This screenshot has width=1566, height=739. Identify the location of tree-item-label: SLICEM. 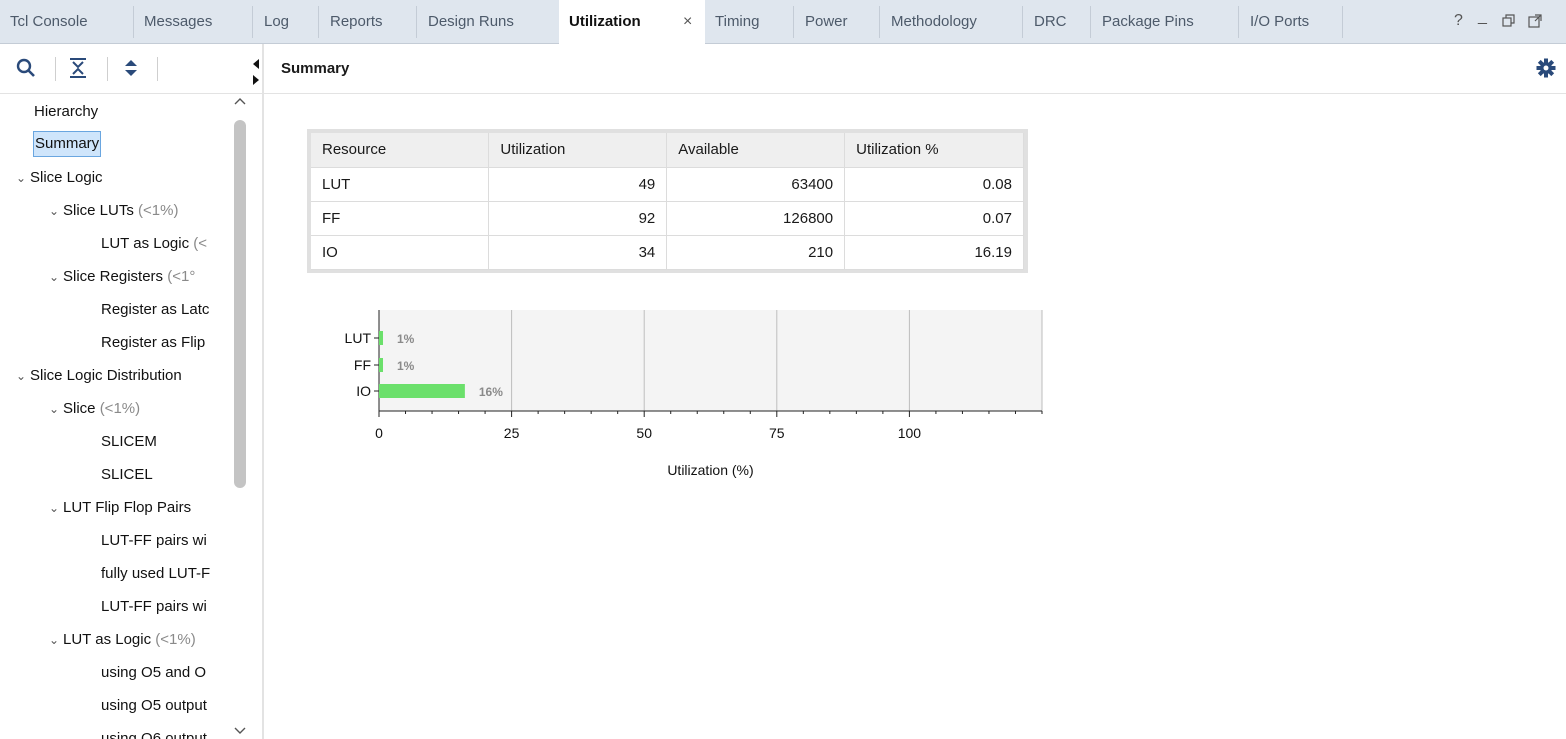
(129, 441).